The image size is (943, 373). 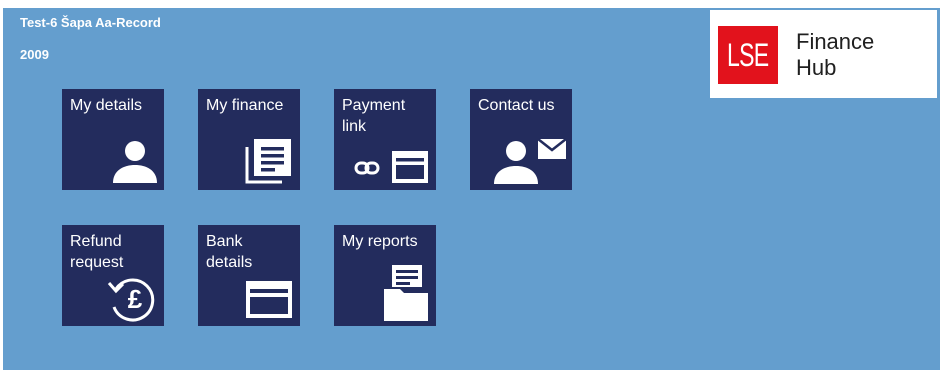 I want to click on tile-label: My details, so click(x=106, y=105).